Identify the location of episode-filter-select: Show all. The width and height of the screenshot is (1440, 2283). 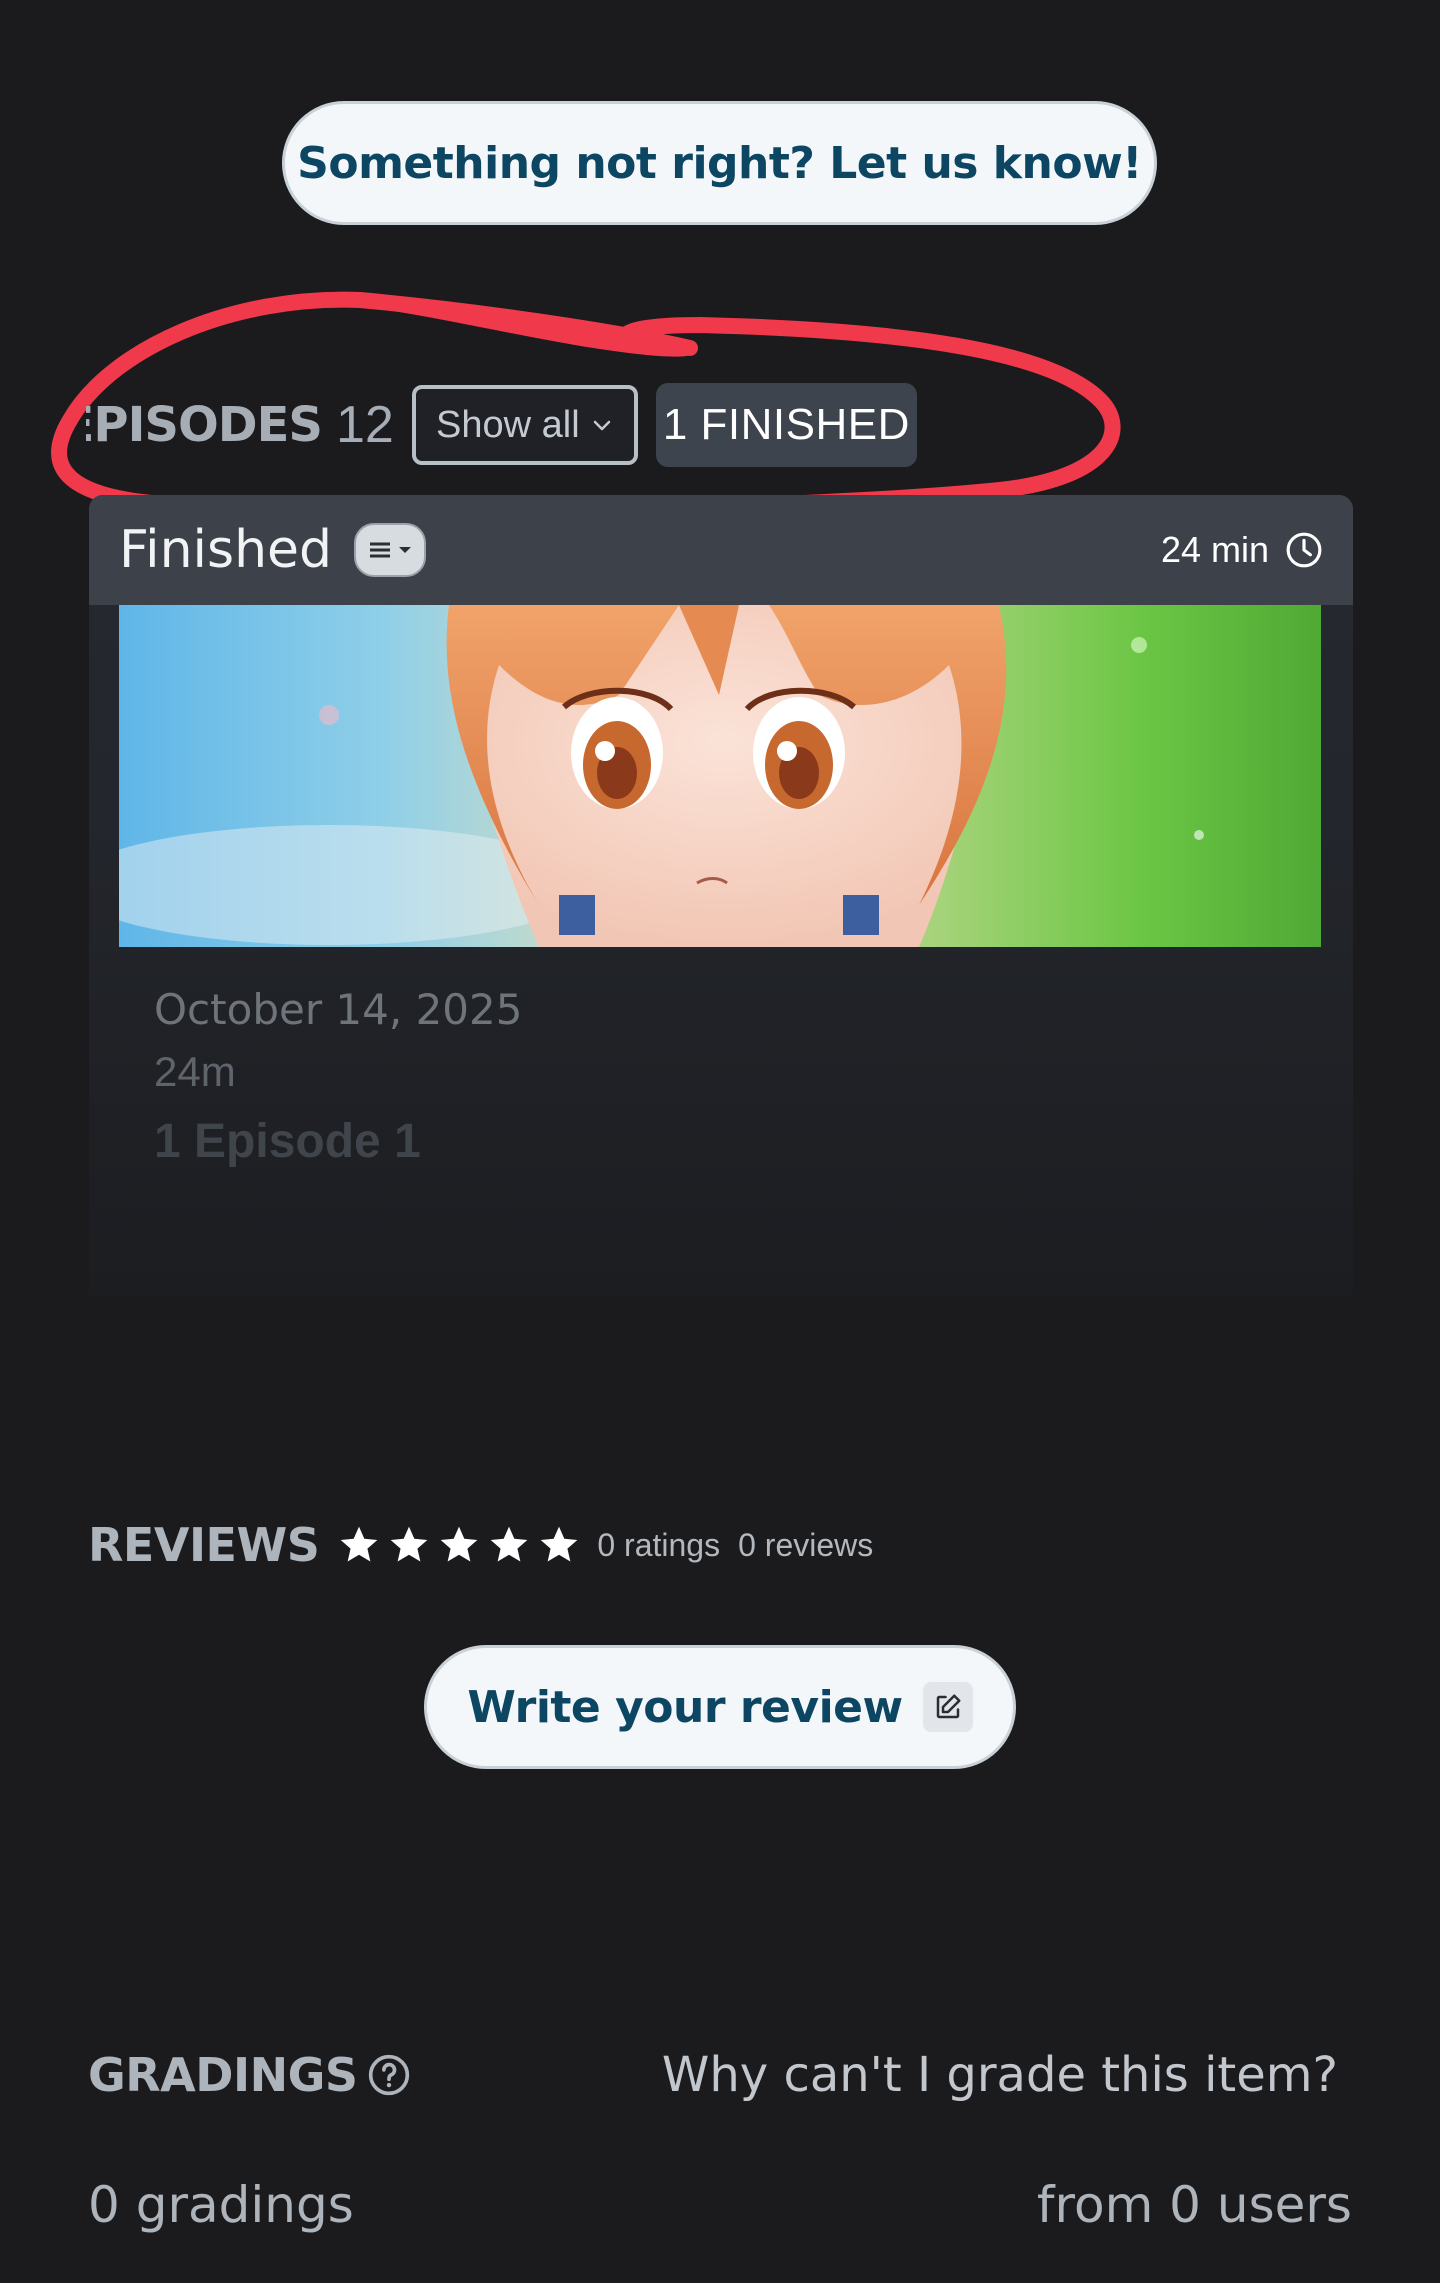
(524, 425).